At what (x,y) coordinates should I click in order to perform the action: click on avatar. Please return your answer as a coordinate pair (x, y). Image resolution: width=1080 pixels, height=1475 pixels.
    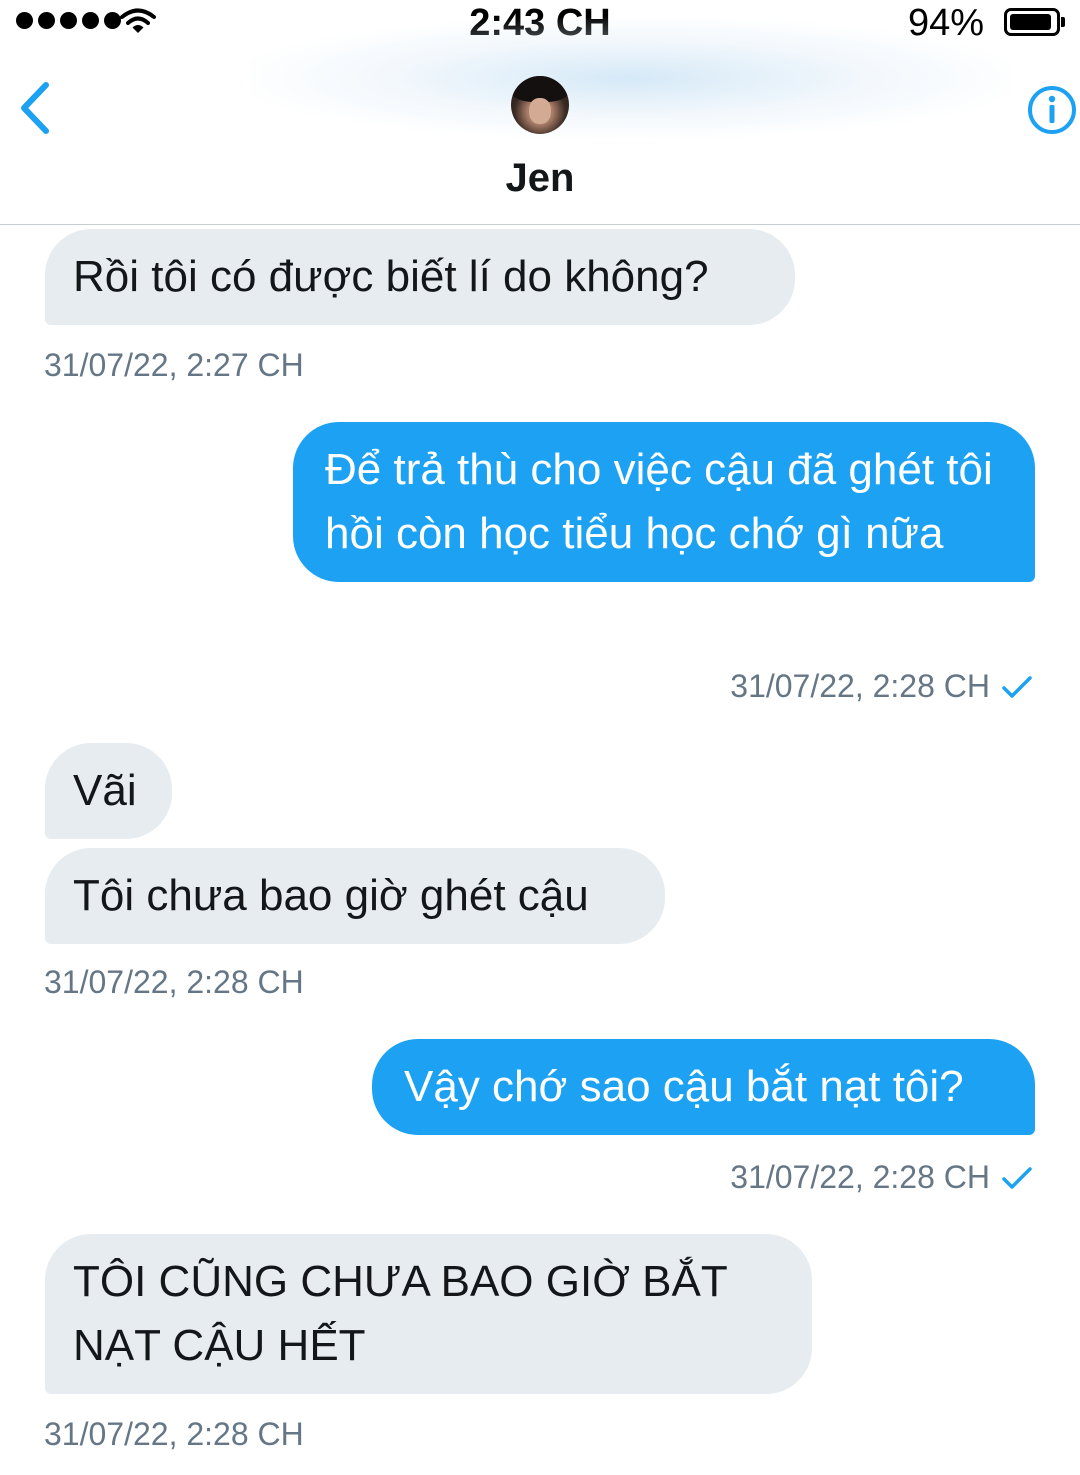
    Looking at the image, I should click on (540, 105).